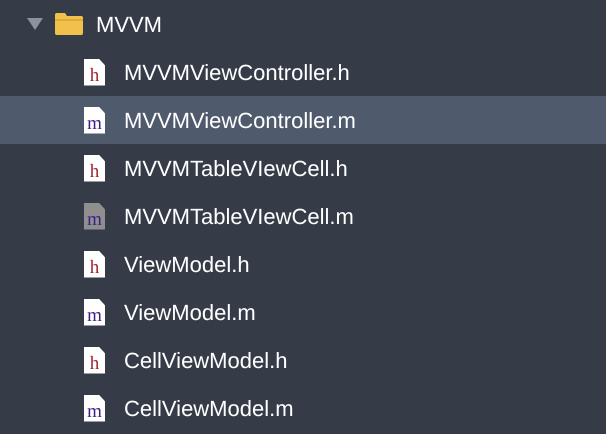 The height and width of the screenshot is (434, 606). I want to click on file-name: MVVMViewController.m, so click(240, 120).